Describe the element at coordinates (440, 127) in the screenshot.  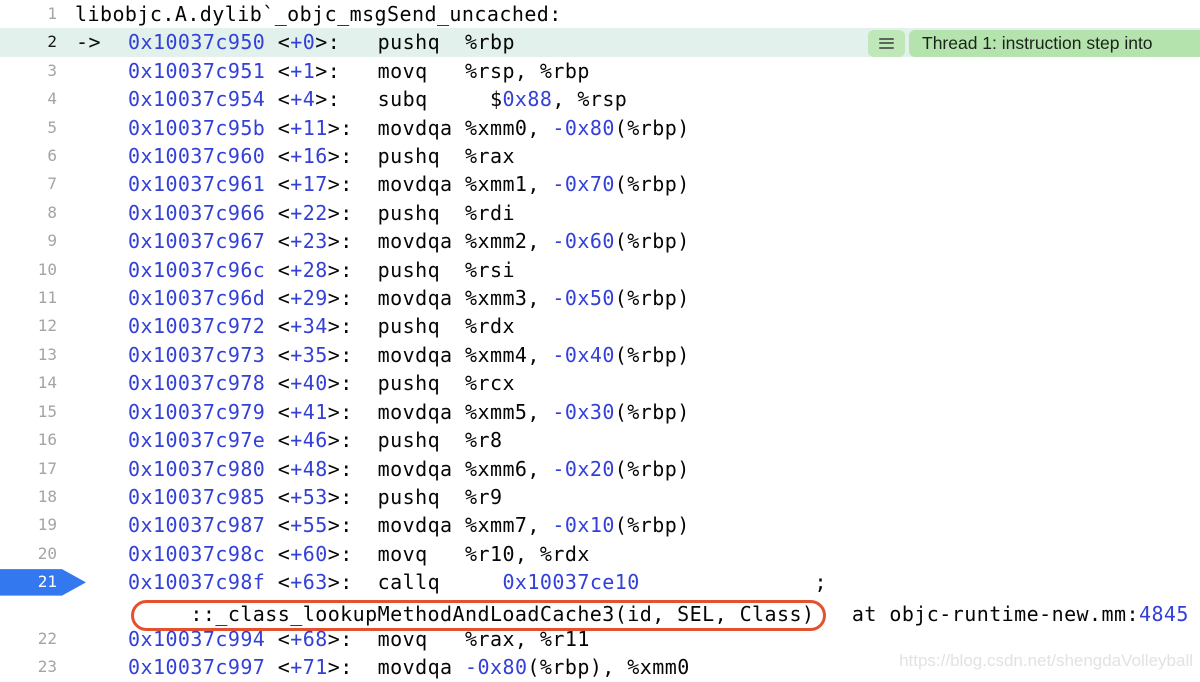
I see `code-segment: >: movdqa %xmm0,` at that location.